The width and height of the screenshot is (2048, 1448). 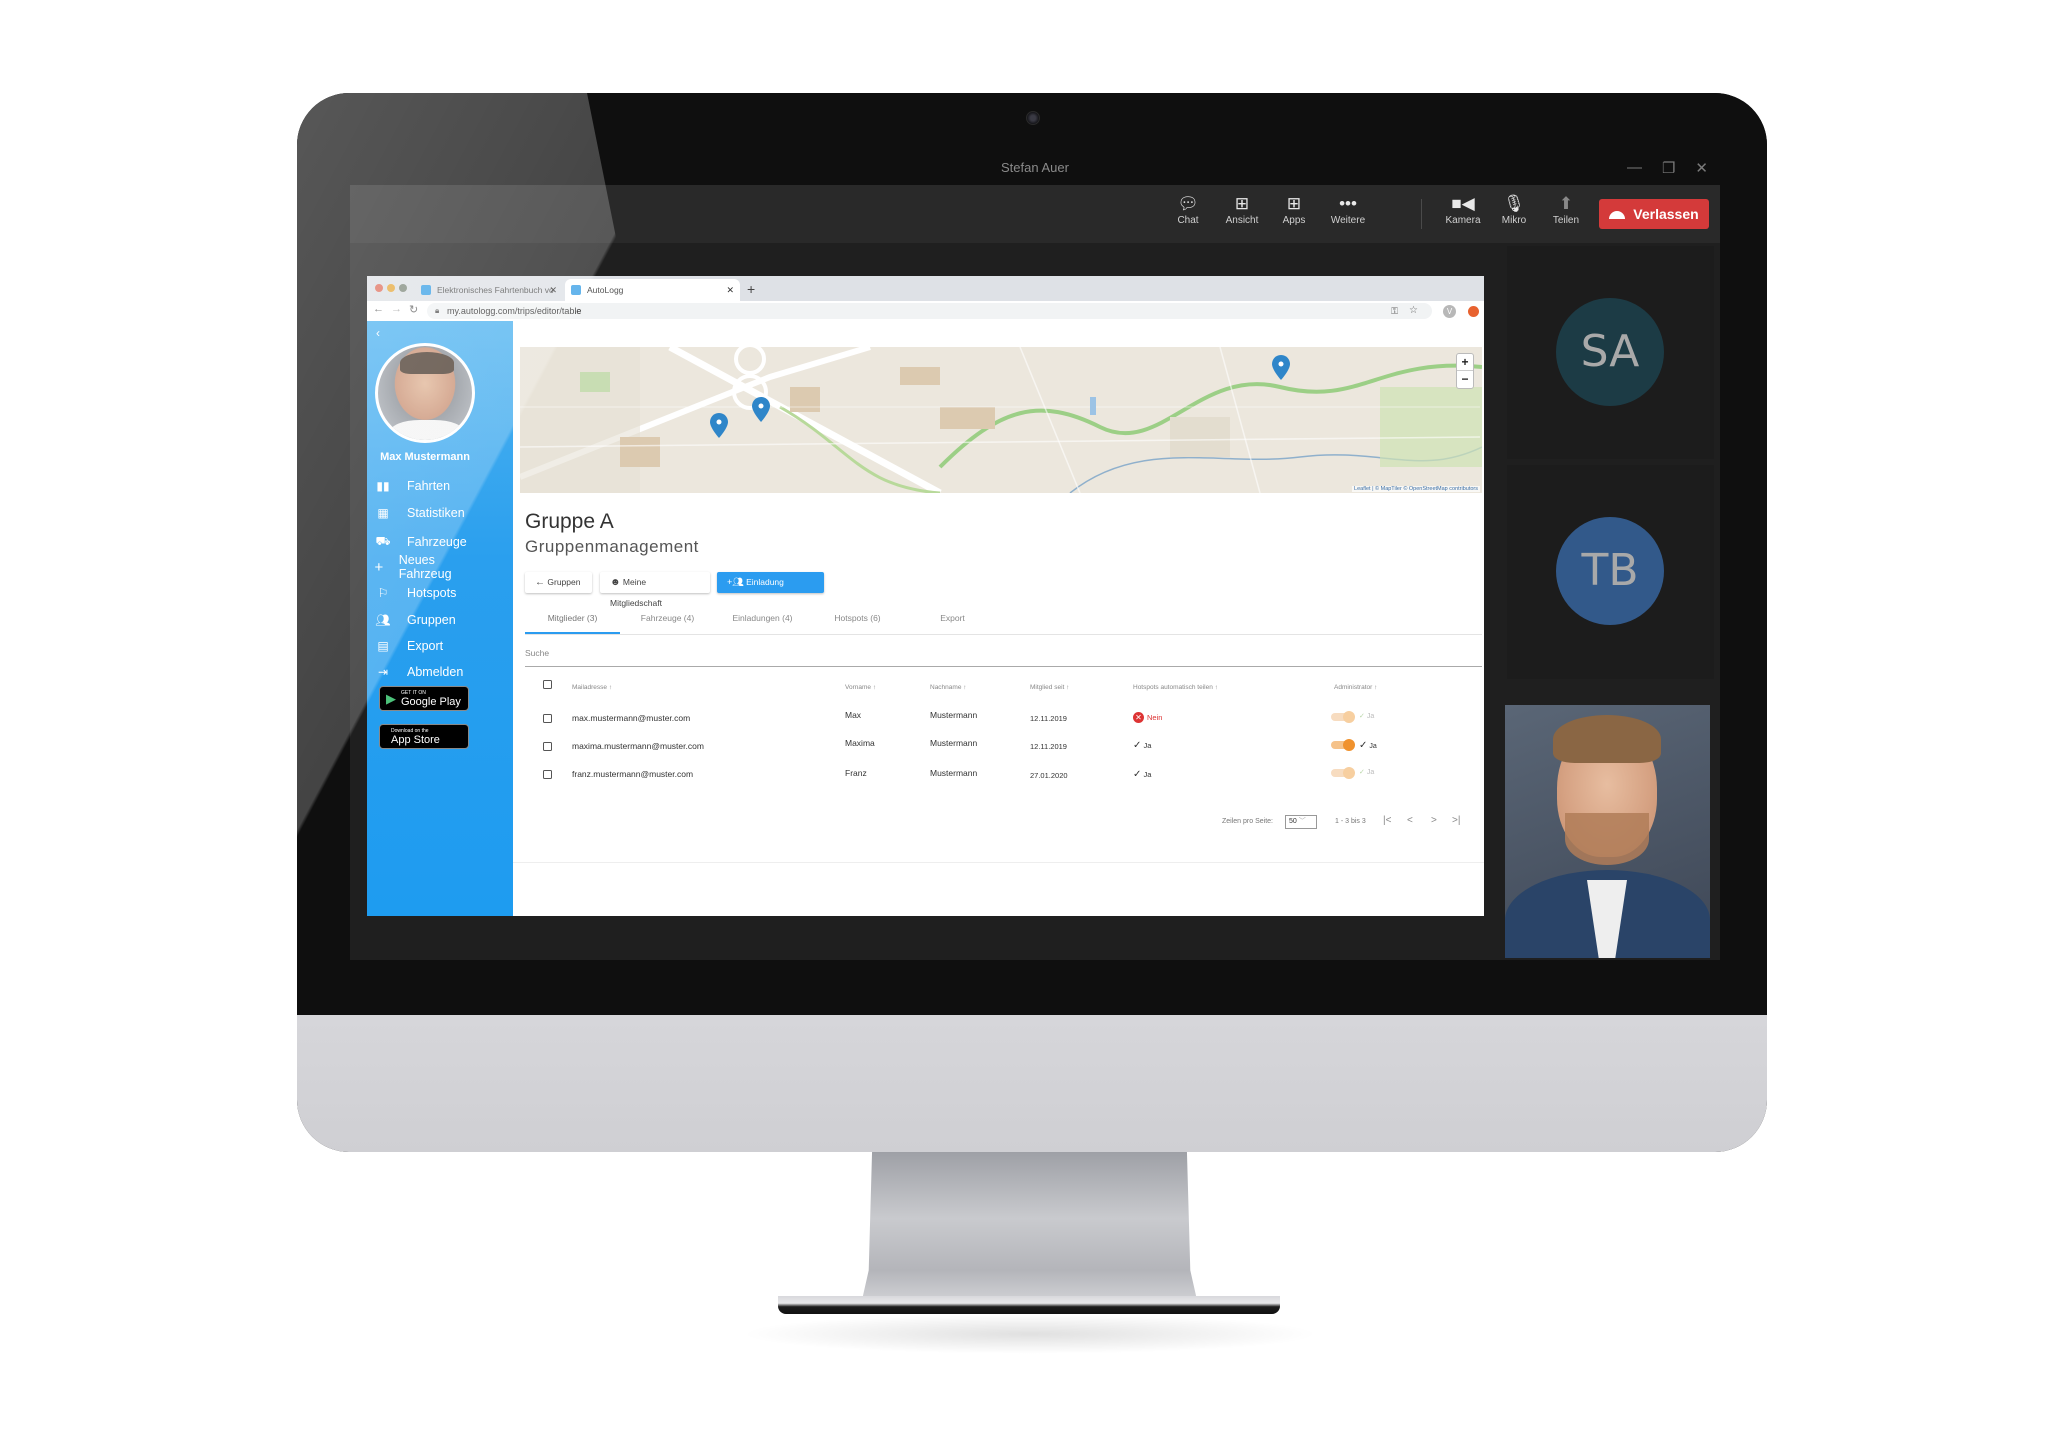 I want to click on column-header-administrator: Administrator ↑, so click(x=1355, y=687).